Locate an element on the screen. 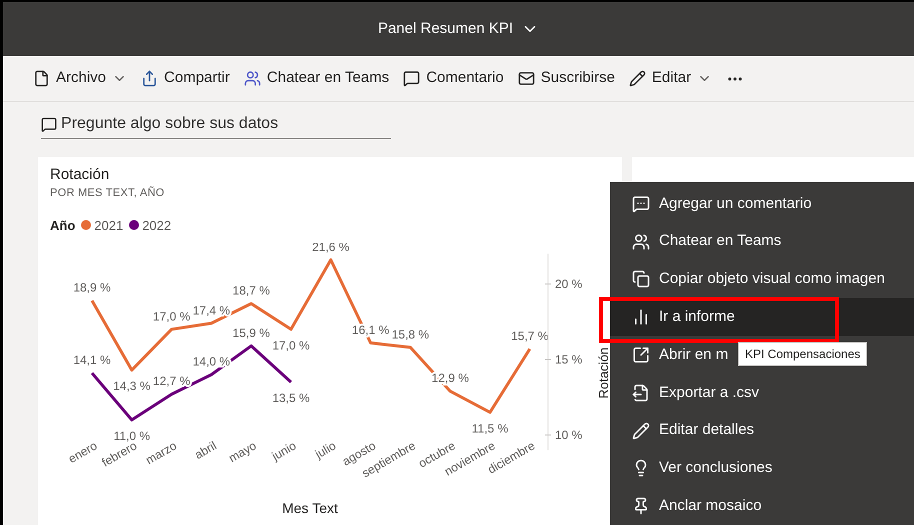 The width and height of the screenshot is (914, 525). report-title: Panel Resumen KPI is located at coordinates (446, 29).